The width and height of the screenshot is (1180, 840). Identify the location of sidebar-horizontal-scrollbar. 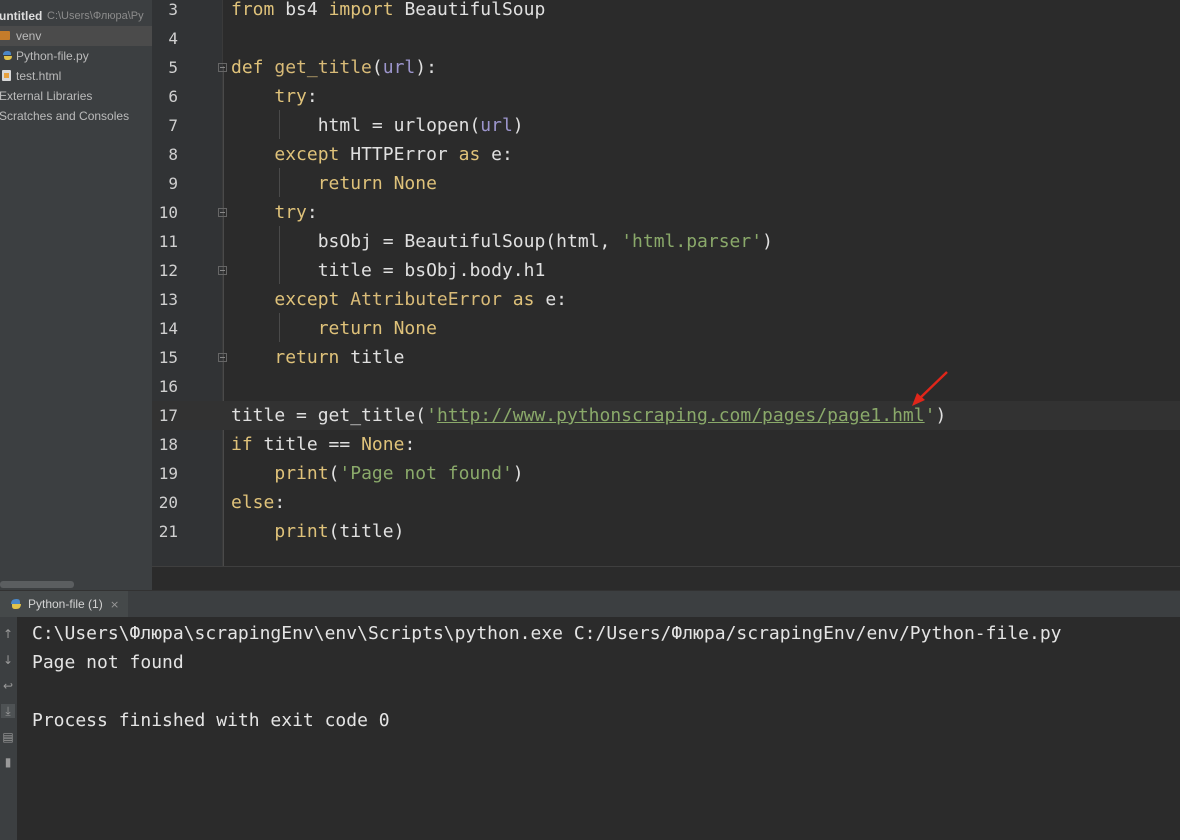
(37, 584).